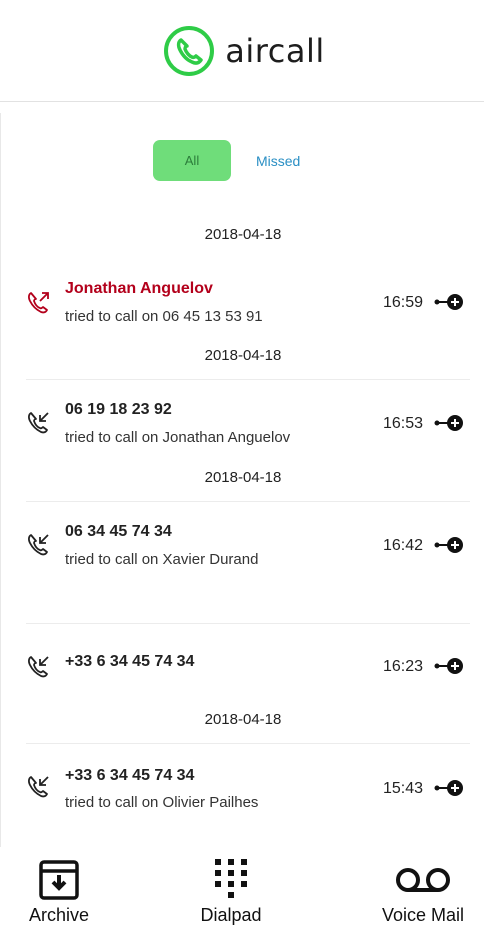 The image size is (484, 934). Describe the element at coordinates (118, 409) in the screenshot. I see `caller-name: 06 19 18 23 92` at that location.